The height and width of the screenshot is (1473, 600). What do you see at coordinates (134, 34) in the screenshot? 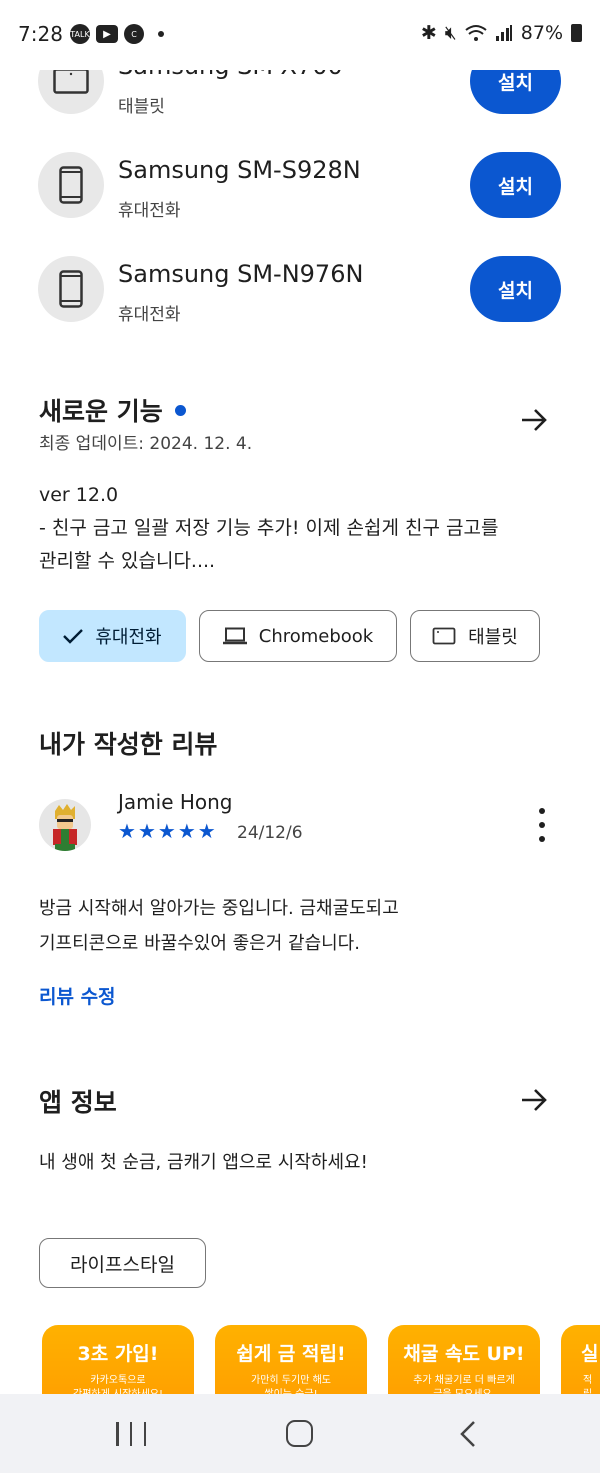
I see `sync-icon: C` at bounding box center [134, 34].